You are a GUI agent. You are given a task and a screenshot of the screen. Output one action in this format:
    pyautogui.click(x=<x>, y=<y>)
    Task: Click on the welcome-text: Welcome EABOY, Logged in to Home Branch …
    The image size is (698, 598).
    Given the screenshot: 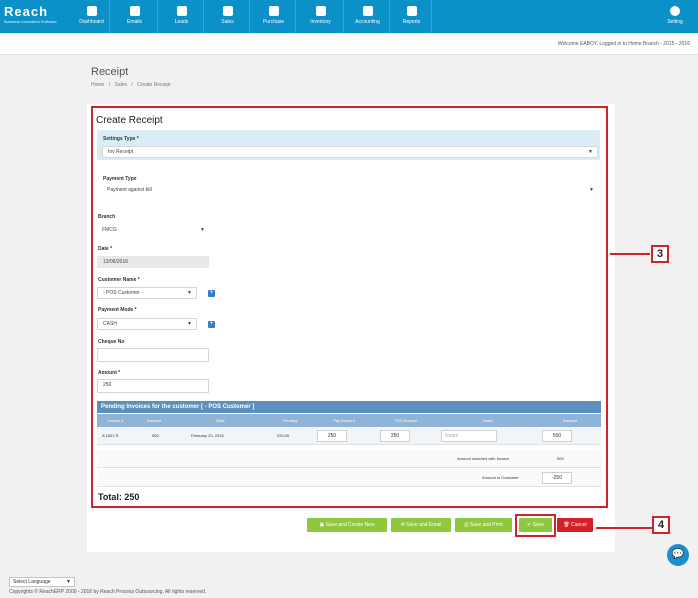 What is the action you would take?
    pyautogui.click(x=623, y=44)
    